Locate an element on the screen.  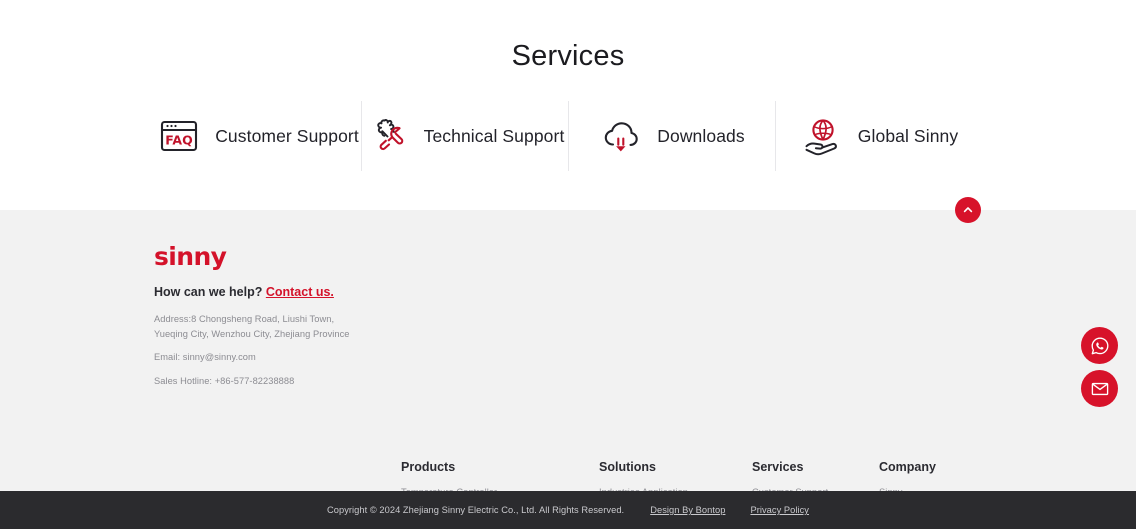
design-by-link: Design By Bontop is located at coordinates (687, 510).